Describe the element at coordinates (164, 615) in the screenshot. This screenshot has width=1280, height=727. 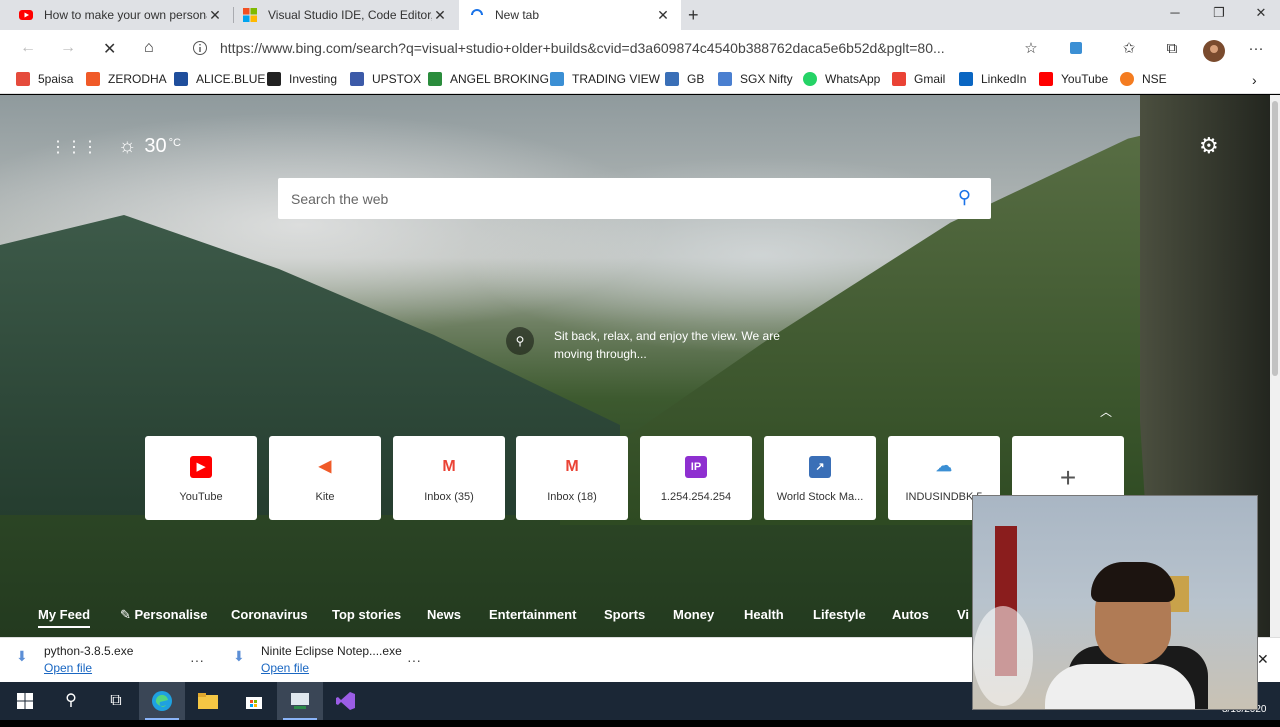
I see `feed-tab-personalise: ✎ Personalise` at that location.